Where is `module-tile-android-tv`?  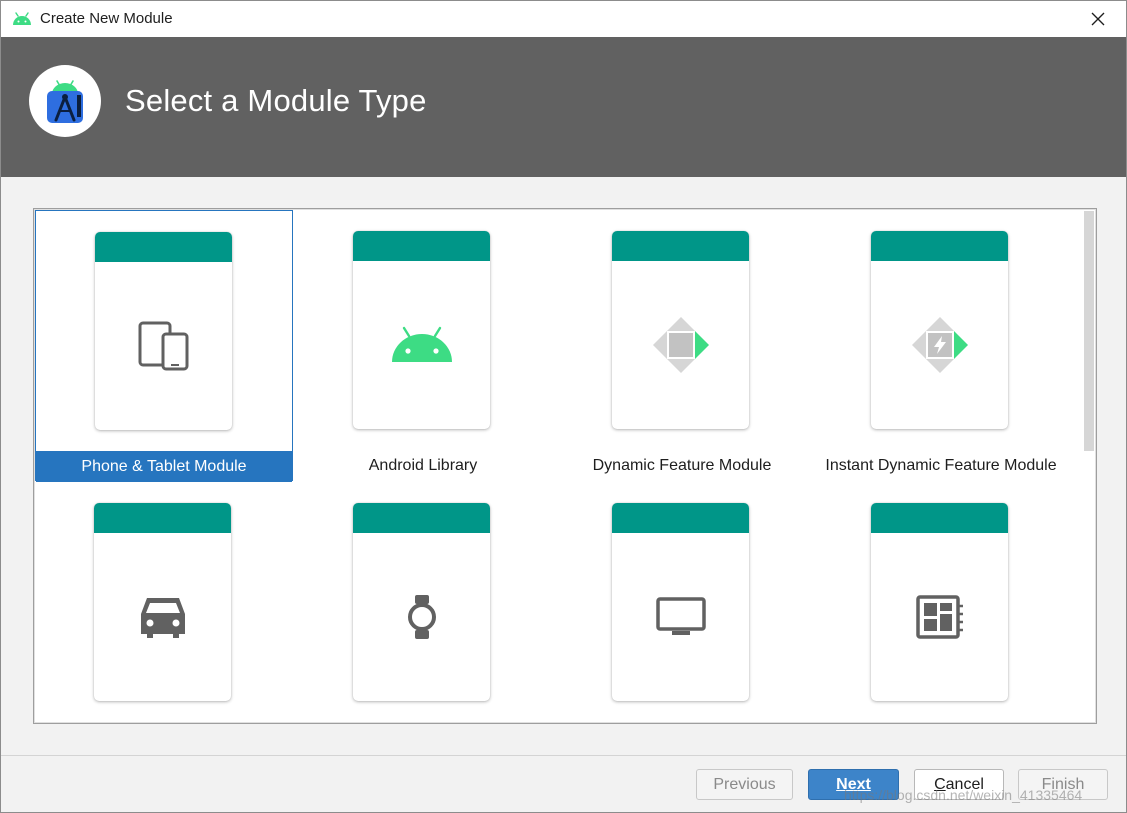
module-tile-android-tv is located at coordinates (682, 602).